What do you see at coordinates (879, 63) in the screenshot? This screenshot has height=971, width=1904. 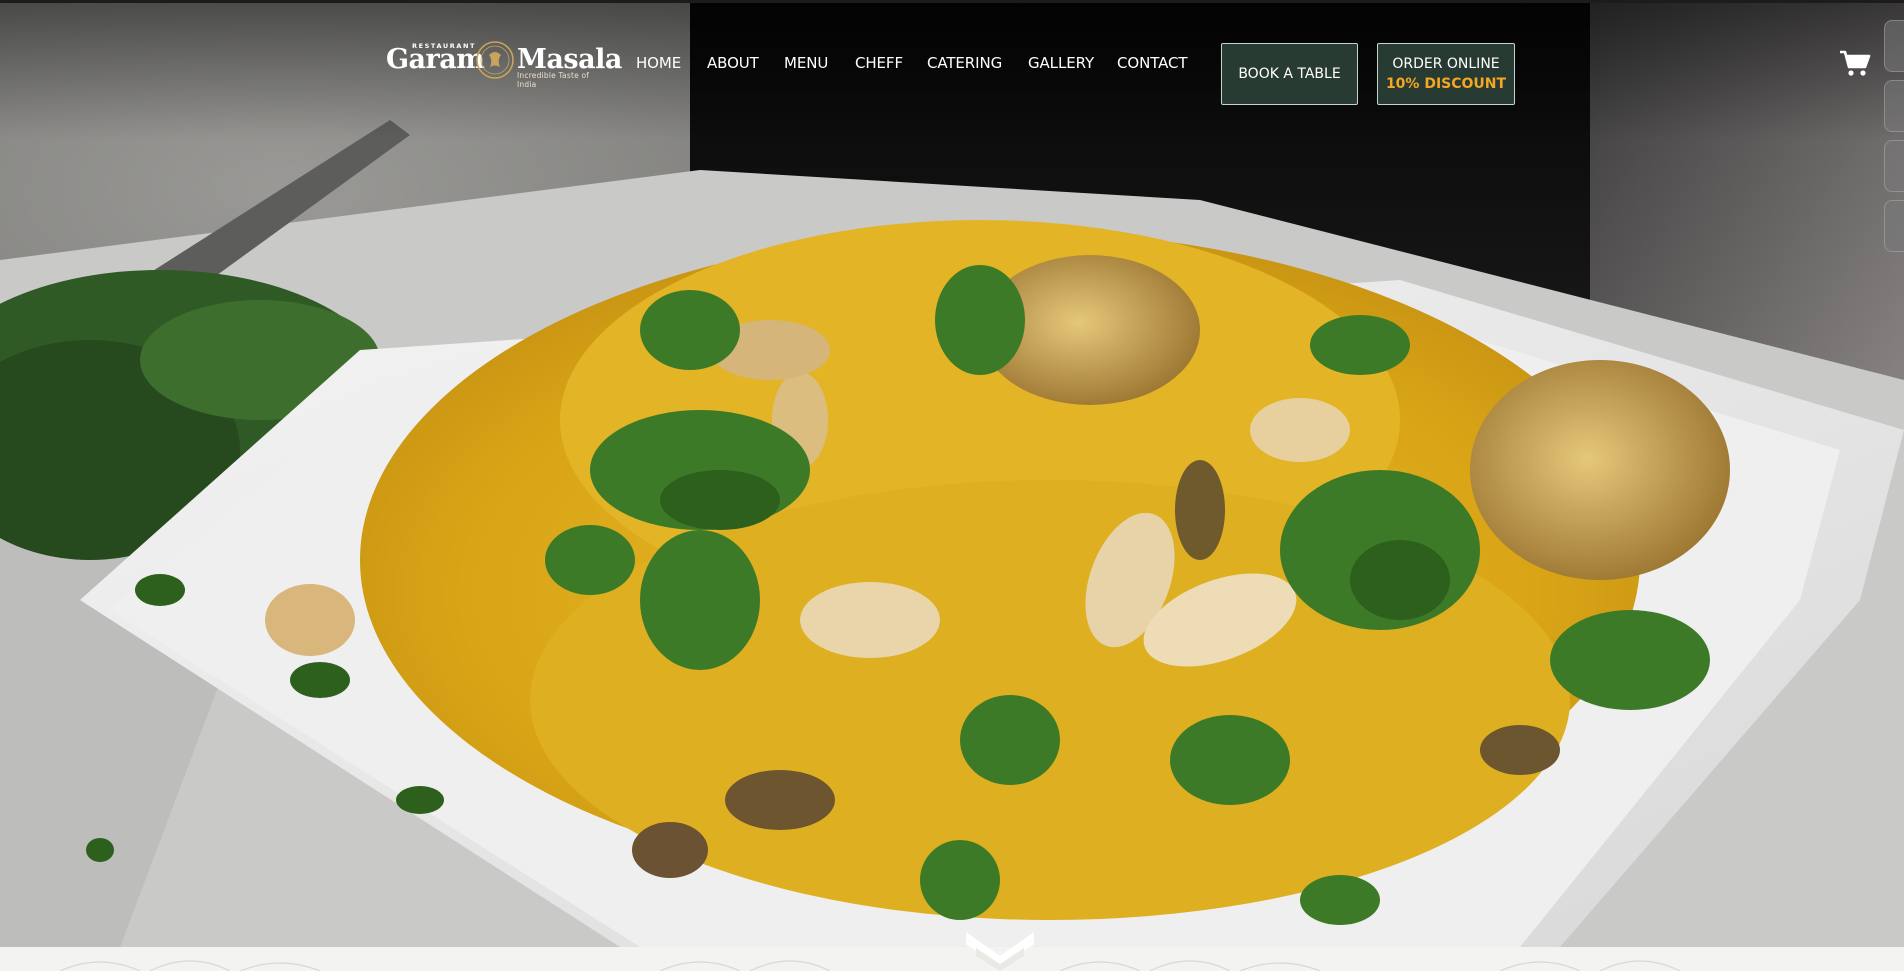 I see `nav-item-cheff: CHEFF` at bounding box center [879, 63].